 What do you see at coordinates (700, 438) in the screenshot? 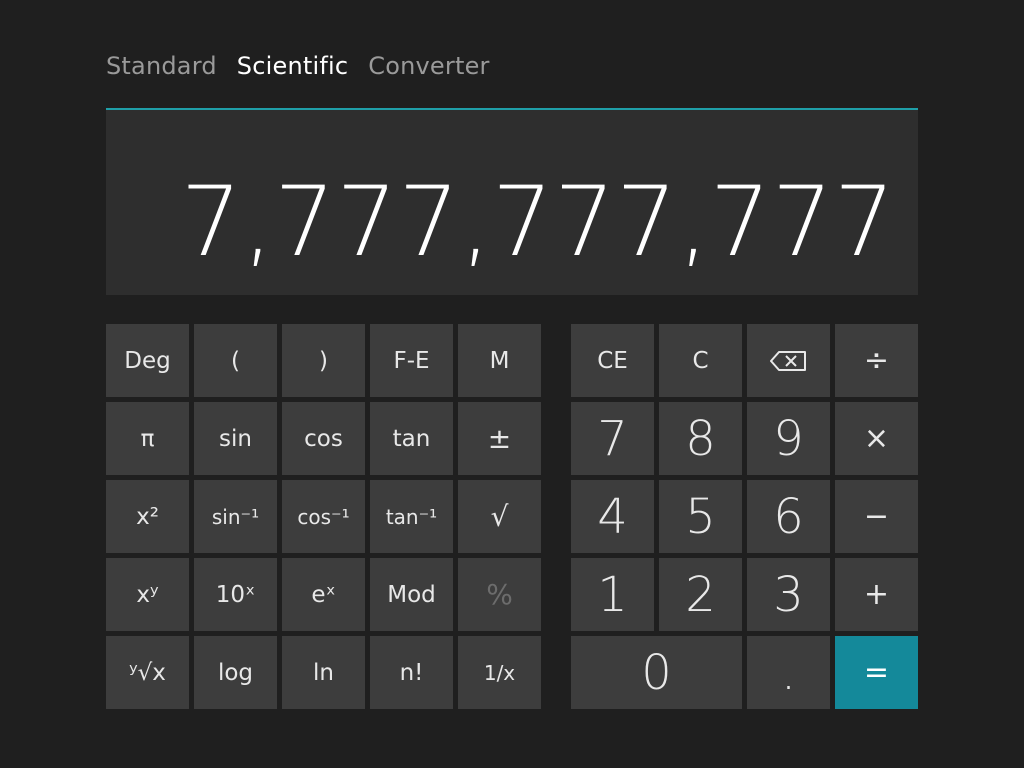
I see `digit-8-button: 8` at bounding box center [700, 438].